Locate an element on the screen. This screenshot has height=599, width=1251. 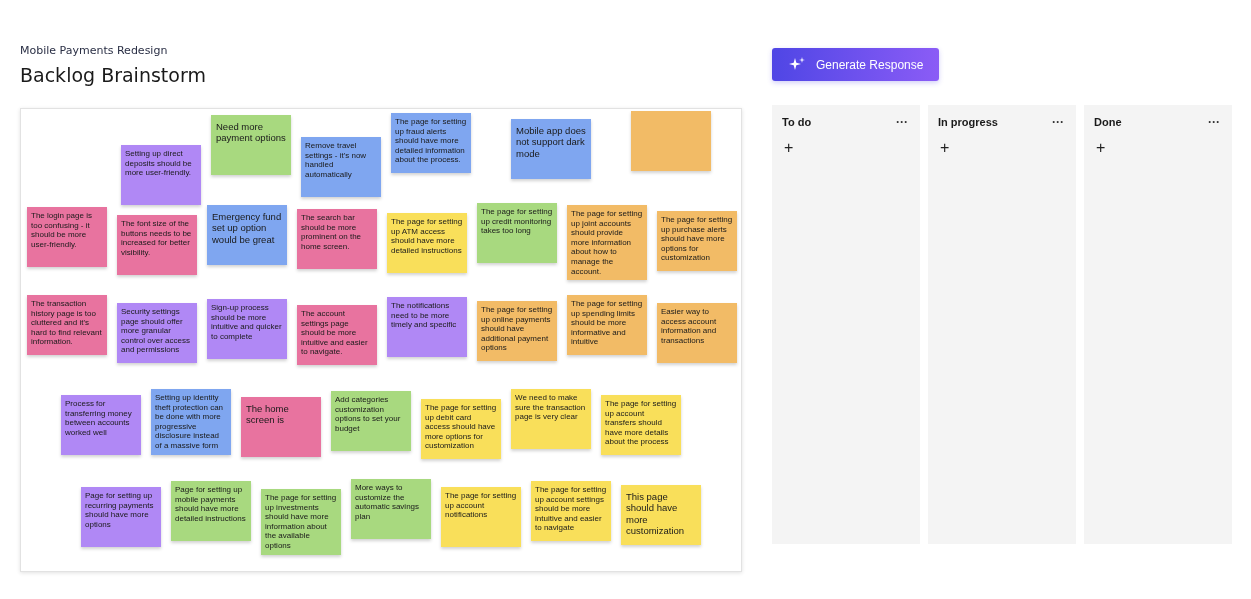
sticky-note: The account settings page should be more intuitive and easier to navigate. is located at coordinates (337, 335).